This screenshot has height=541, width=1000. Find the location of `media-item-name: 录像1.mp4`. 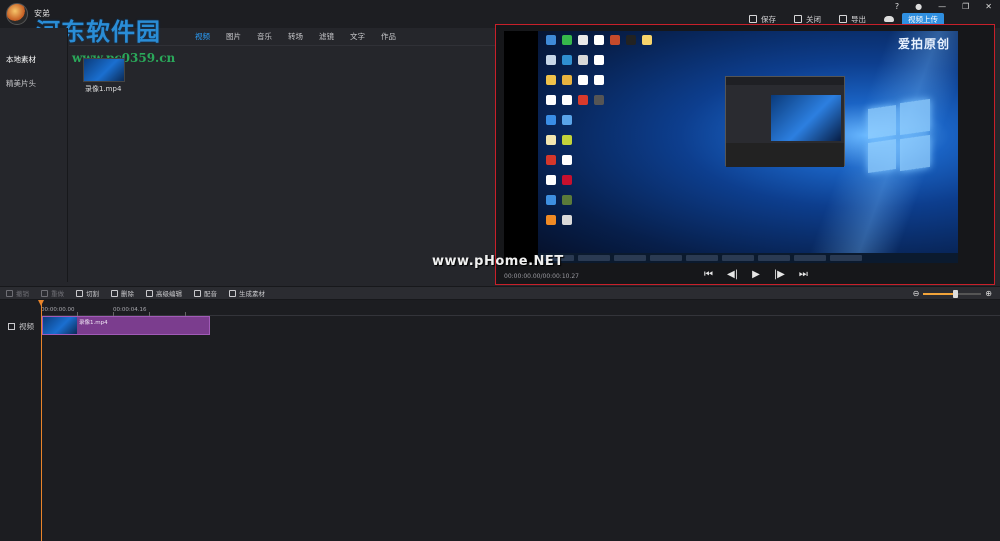

media-item-name: 录像1.mp4 is located at coordinates (103, 89).